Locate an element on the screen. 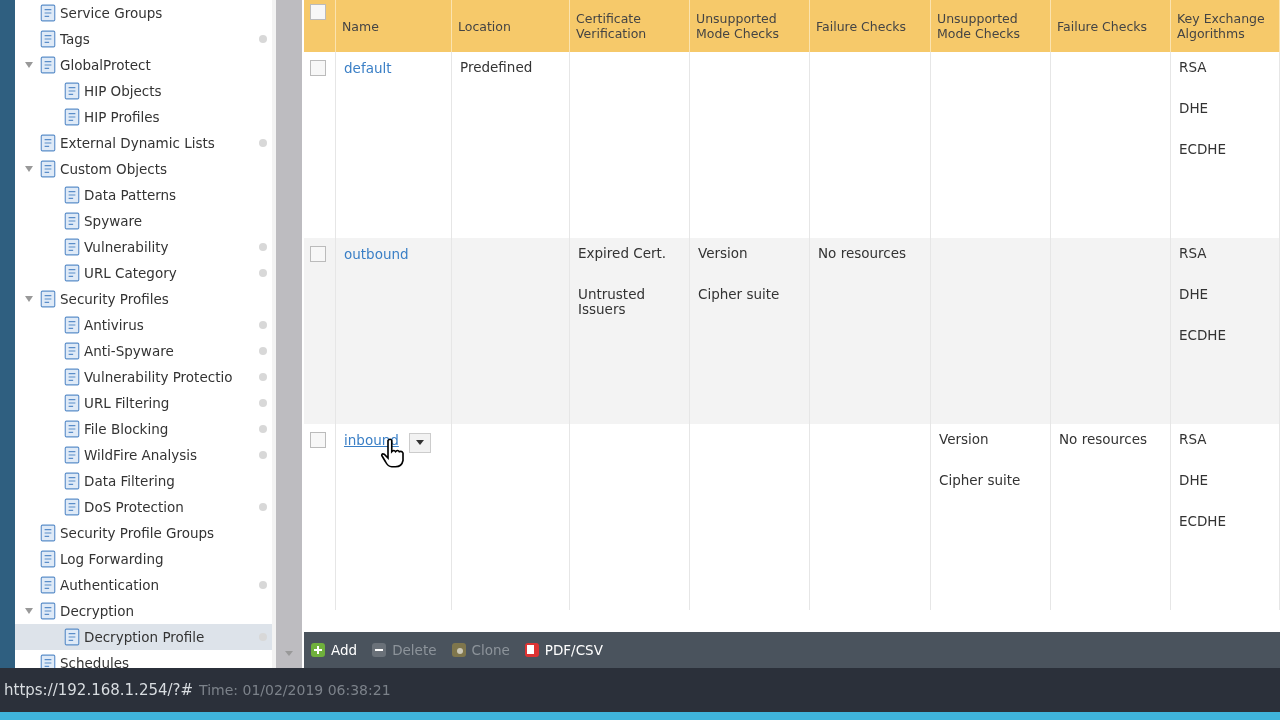  tree-item: Data Patterns is located at coordinates (143, 195).